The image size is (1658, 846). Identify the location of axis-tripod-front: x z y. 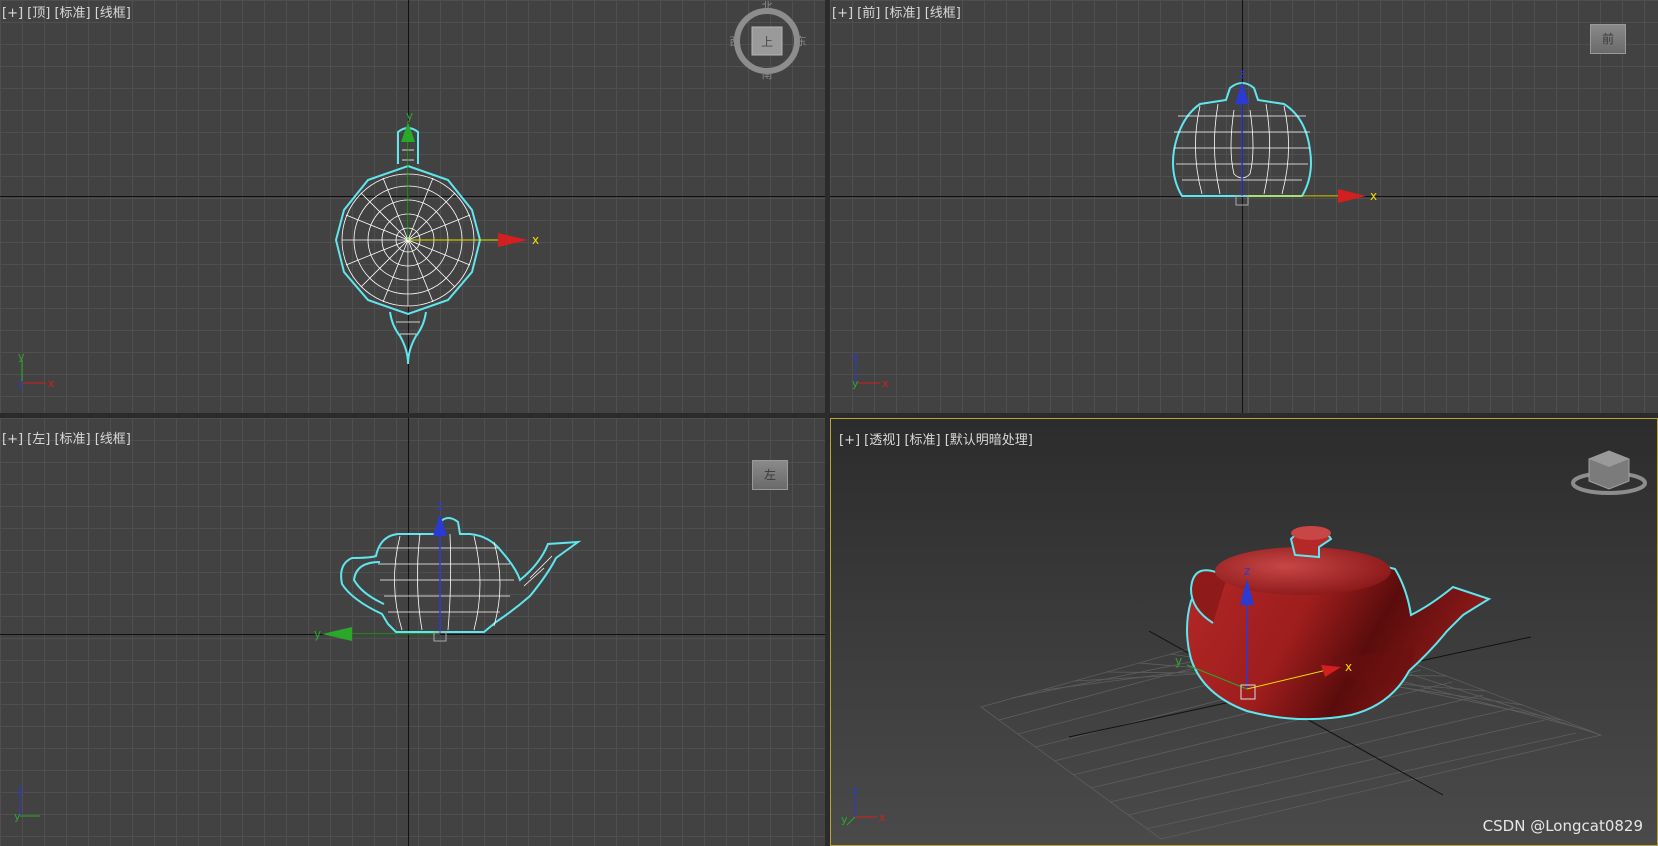
(870, 370).